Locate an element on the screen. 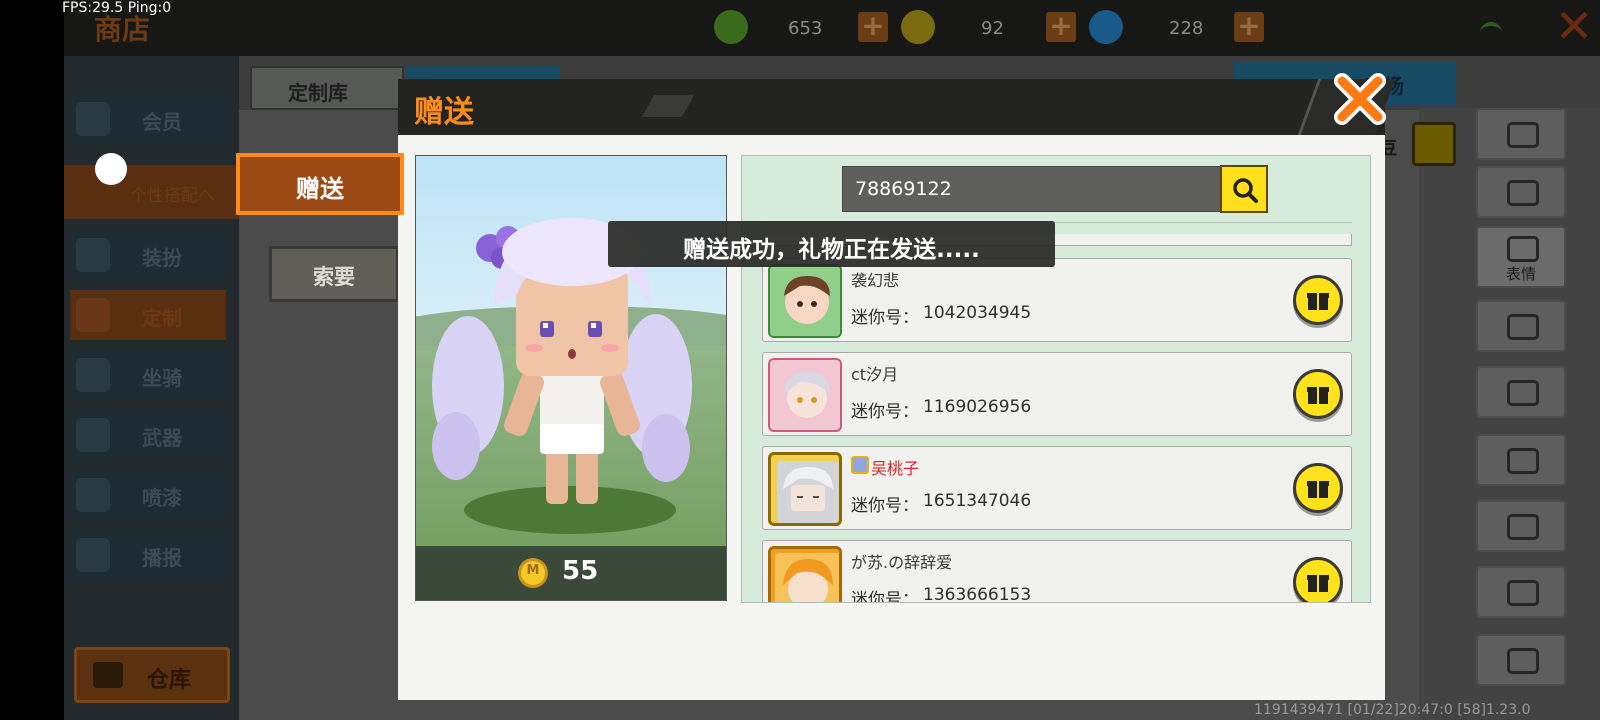 This screenshot has width=1600, height=720. dialog-close-button is located at coordinates (1360, 99).